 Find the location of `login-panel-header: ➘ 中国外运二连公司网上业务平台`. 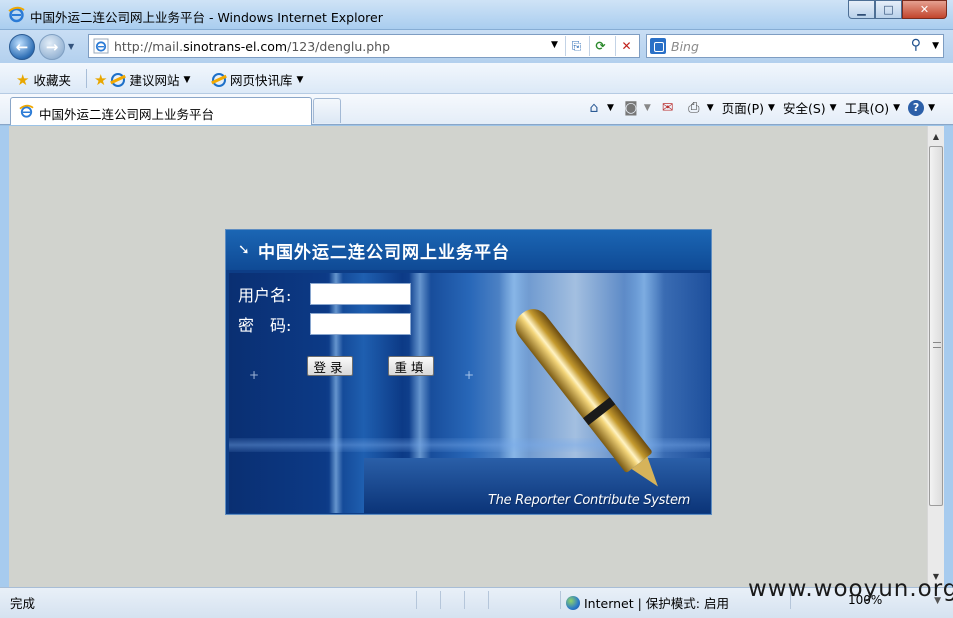

login-panel-header: ➘ 中国外运二连公司网上业务平台 is located at coordinates (468, 250).